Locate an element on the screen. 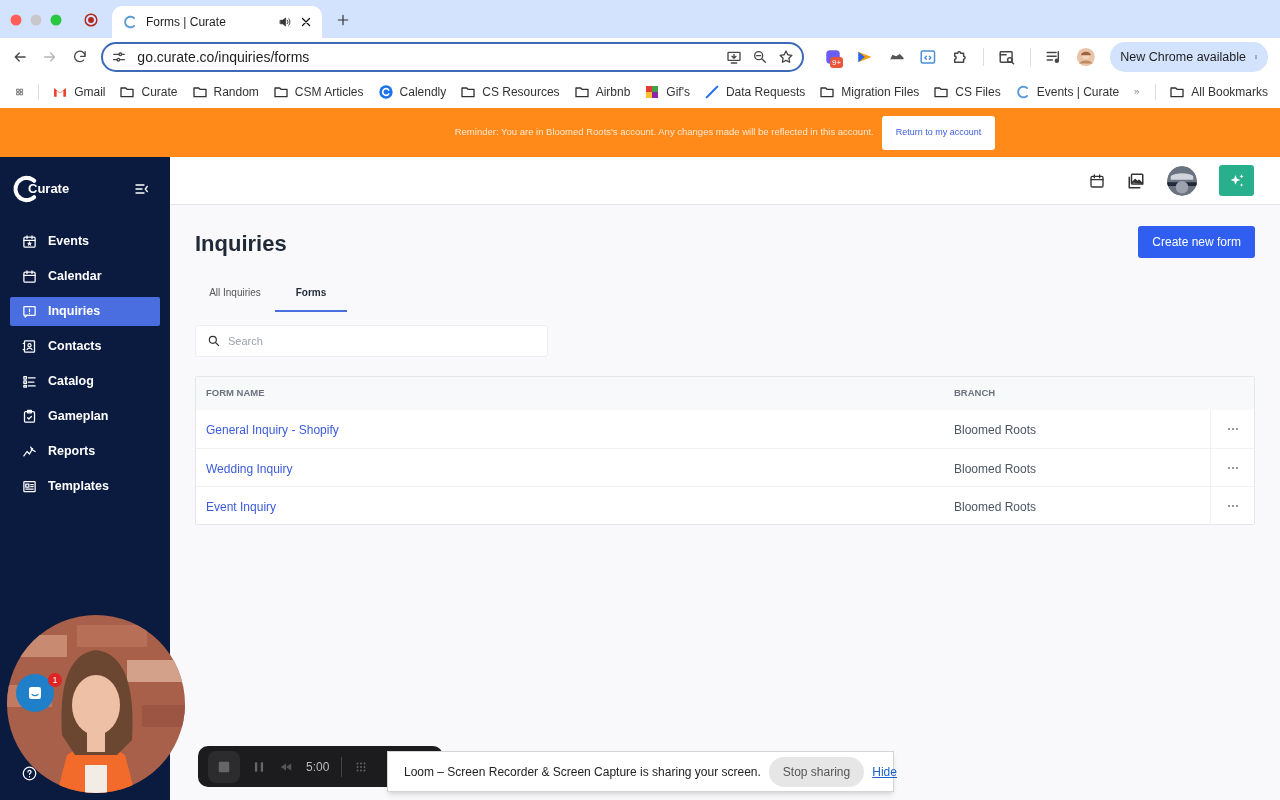  nav-item: Reports is located at coordinates (85, 451).